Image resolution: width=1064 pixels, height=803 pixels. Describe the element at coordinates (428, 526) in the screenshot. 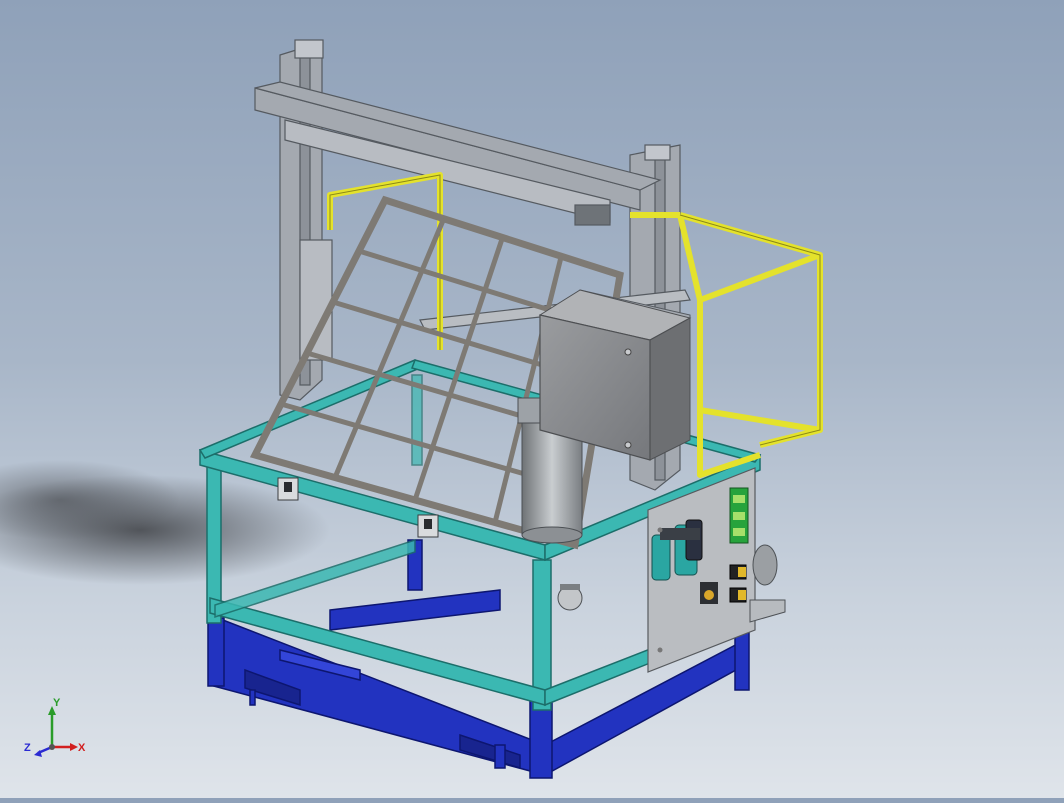

I see `toggle-clamp-right` at that location.